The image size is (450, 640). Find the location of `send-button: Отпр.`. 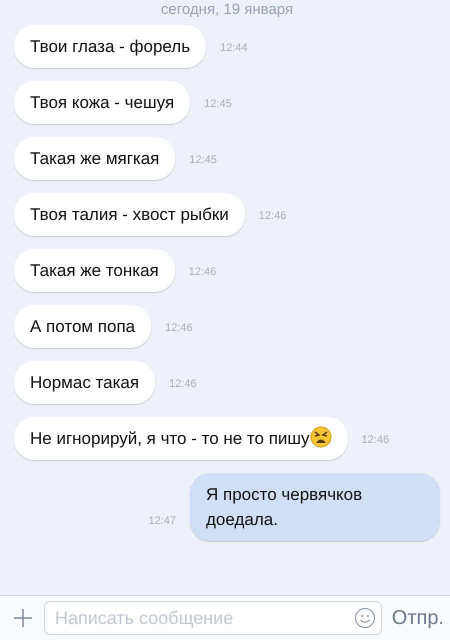

send-button: Отпр. is located at coordinates (418, 618).